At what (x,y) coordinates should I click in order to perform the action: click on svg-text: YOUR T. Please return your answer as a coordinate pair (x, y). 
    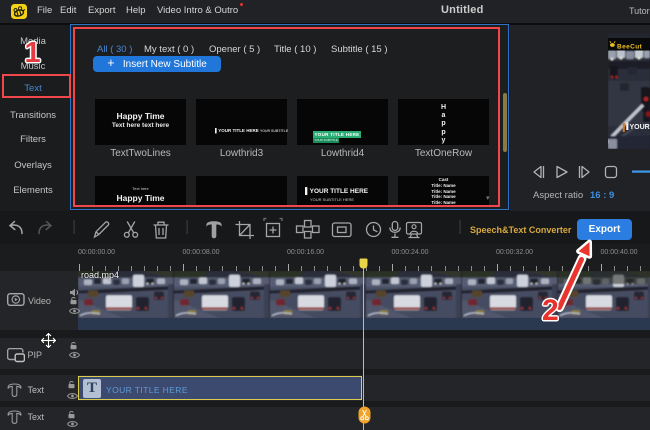
    Looking at the image, I should click on (640, 127).